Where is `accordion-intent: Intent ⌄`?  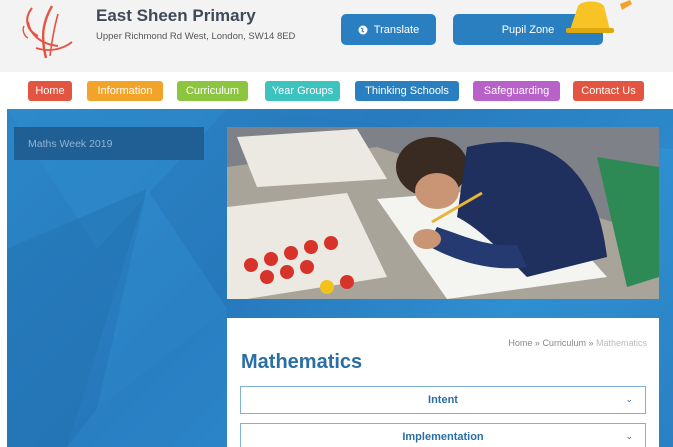 accordion-intent: Intent ⌄ is located at coordinates (443, 400).